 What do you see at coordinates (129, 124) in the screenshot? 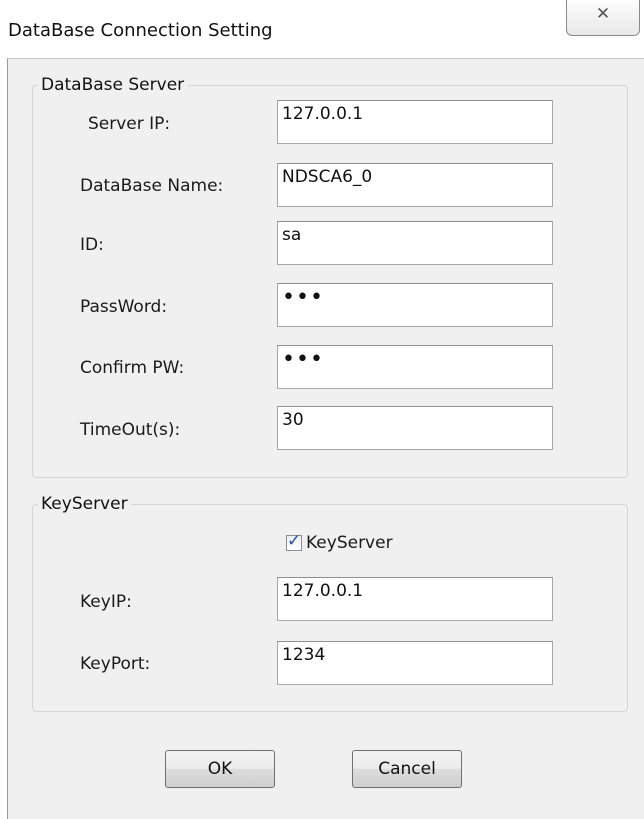
I see `server-ip-label: Server IP:` at bounding box center [129, 124].